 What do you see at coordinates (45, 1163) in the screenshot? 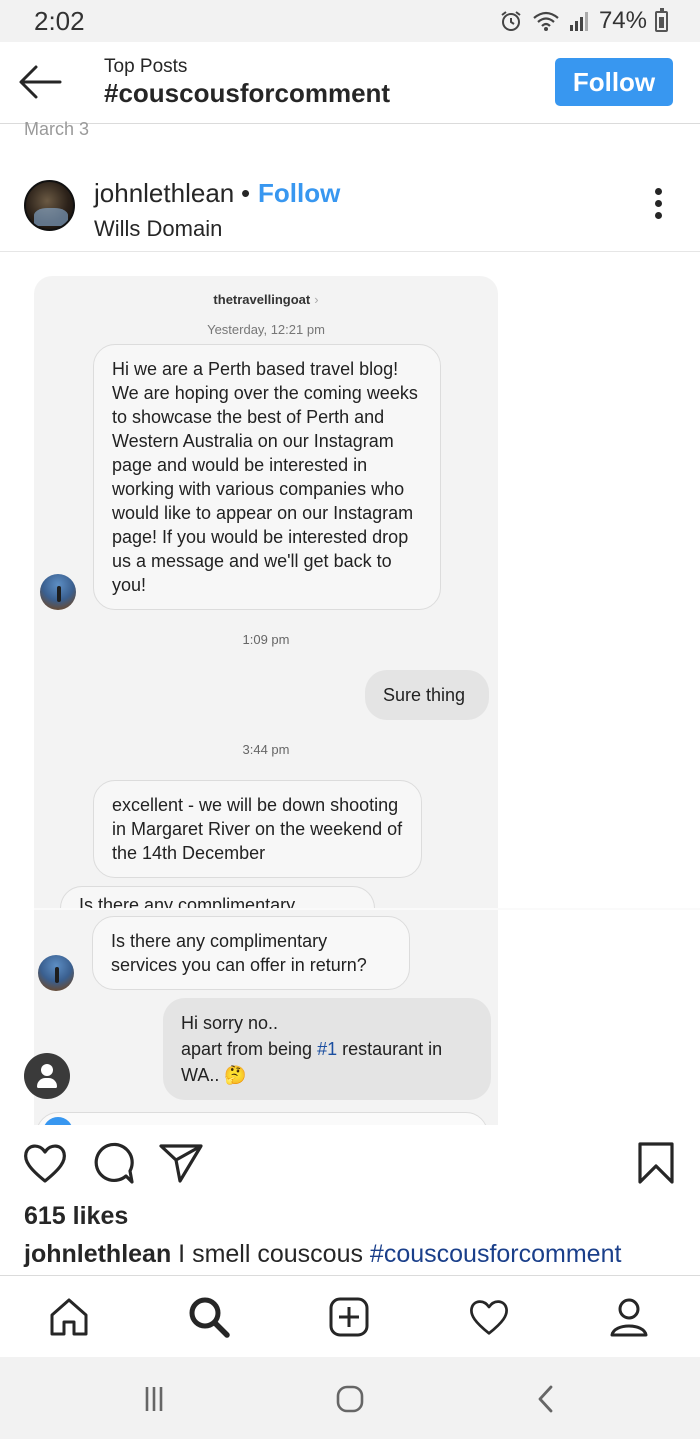
I see `heart-icon` at bounding box center [45, 1163].